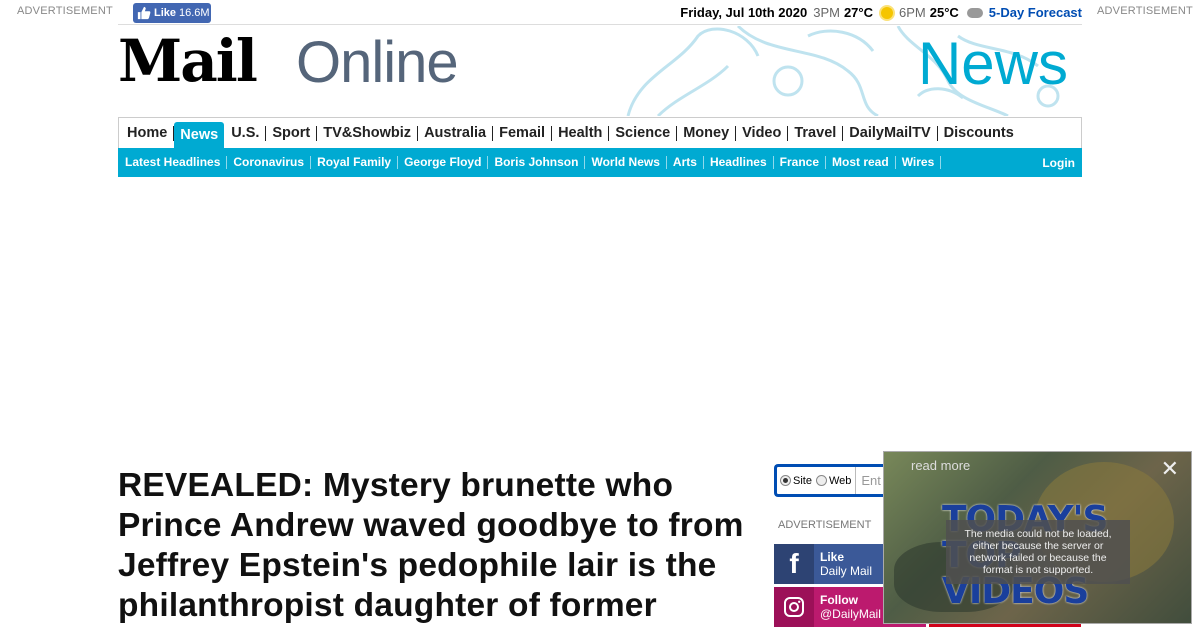 The height and width of the screenshot is (630, 1200). I want to click on five-day-forecast-link: 5-Day Forecast, so click(1035, 12).